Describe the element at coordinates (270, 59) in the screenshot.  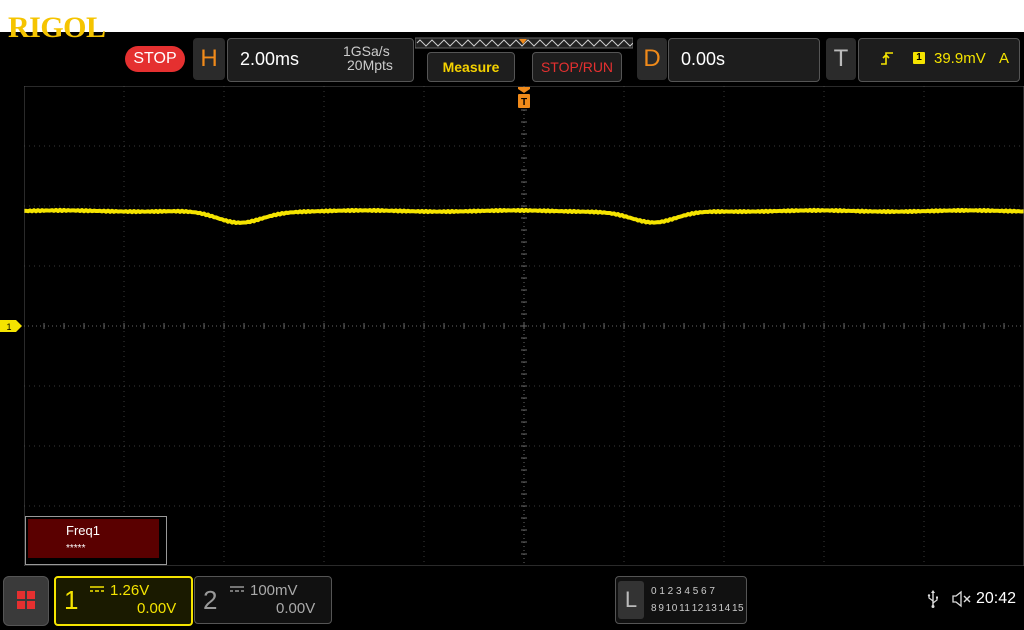
I see `timebase-value: 2.00ms` at that location.